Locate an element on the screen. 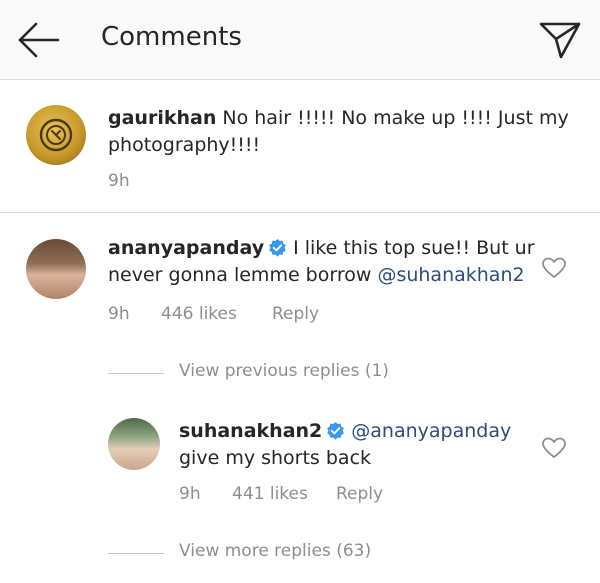 This screenshot has width=600, height=583. comment-text-line1: I like this top sue!! But ur is located at coordinates (414, 248).